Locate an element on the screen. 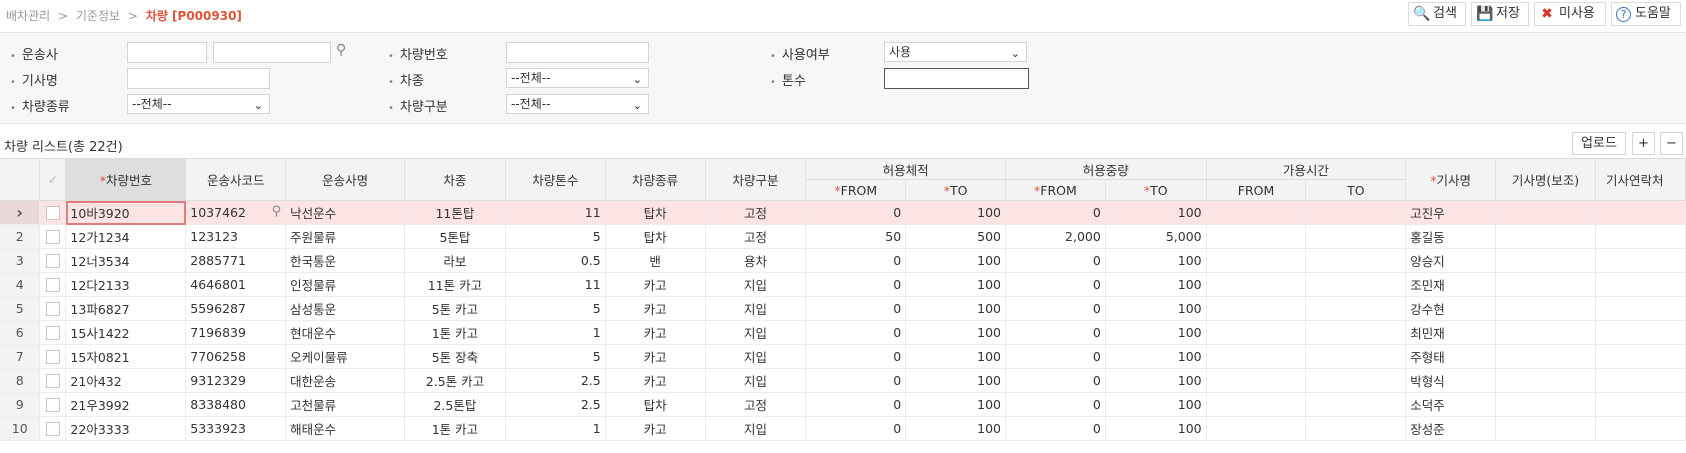 This screenshot has height=453, width=1686. cell-driver: 최민재 is located at coordinates (1451, 332).